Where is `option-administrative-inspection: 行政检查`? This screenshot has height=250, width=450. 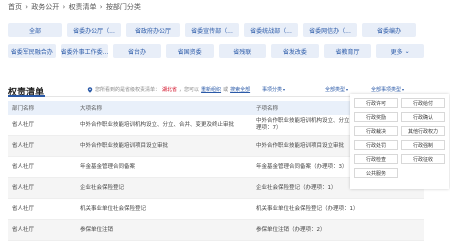 option-administrative-inspection: 行政检查 is located at coordinates (376, 159).